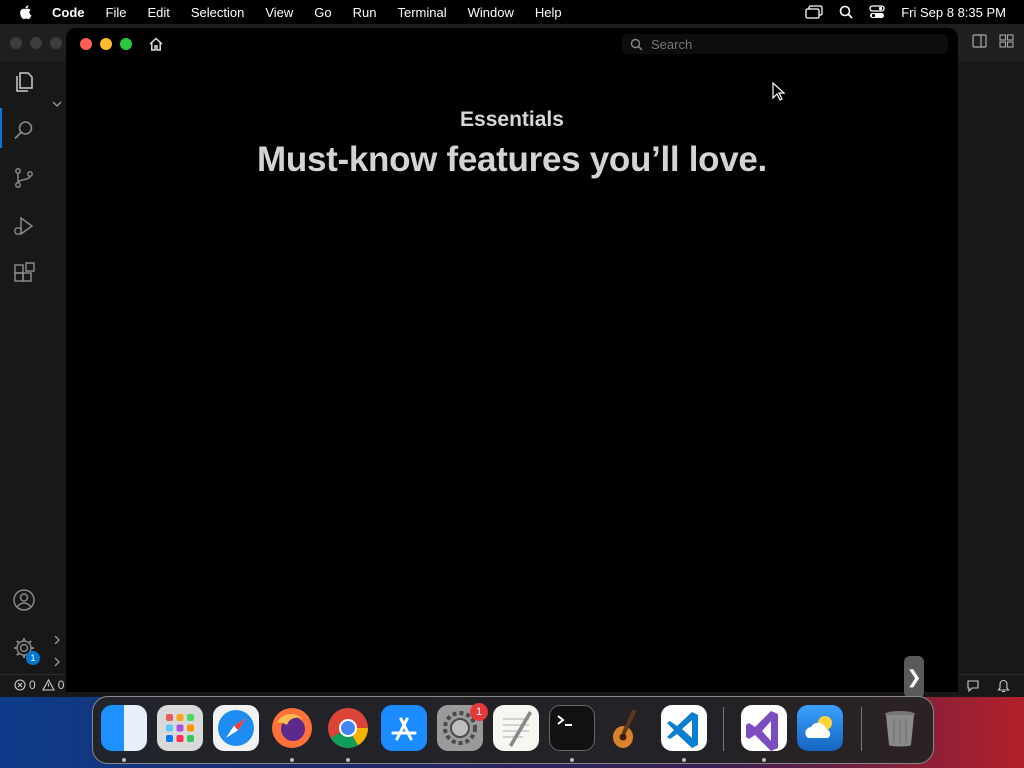 This screenshot has height=768, width=1024. I want to click on compass-icon, so click(236, 728).